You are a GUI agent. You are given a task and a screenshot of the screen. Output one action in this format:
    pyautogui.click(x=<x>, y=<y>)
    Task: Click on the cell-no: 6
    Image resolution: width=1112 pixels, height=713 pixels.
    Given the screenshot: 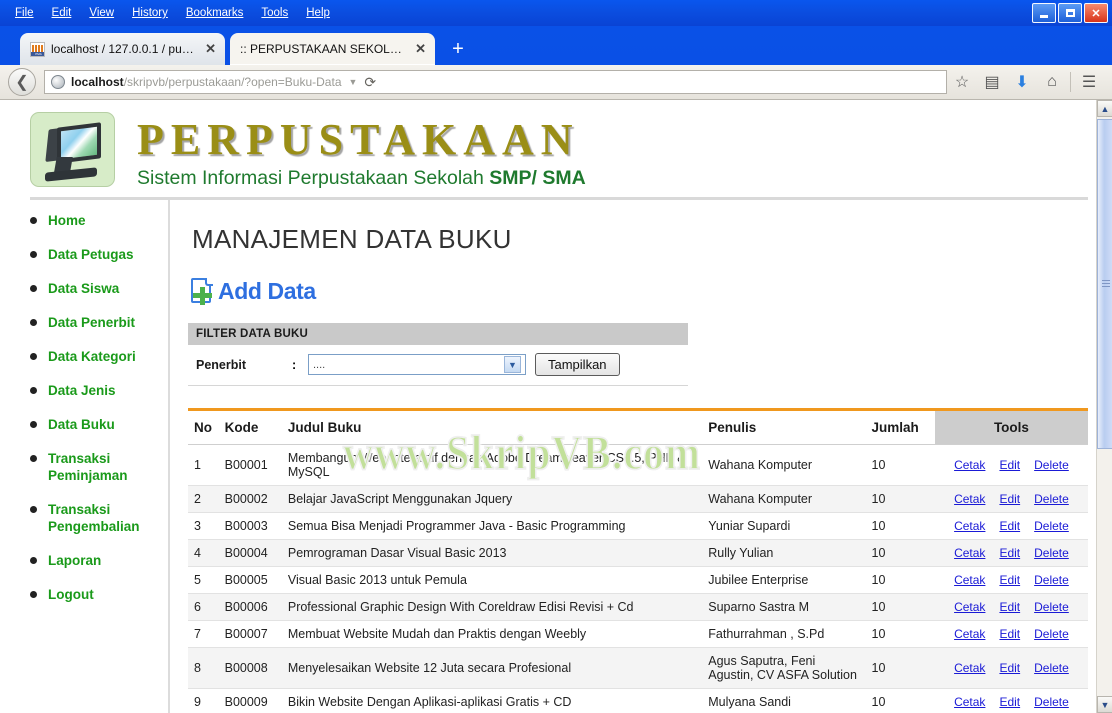 What is the action you would take?
    pyautogui.click(x=203, y=607)
    